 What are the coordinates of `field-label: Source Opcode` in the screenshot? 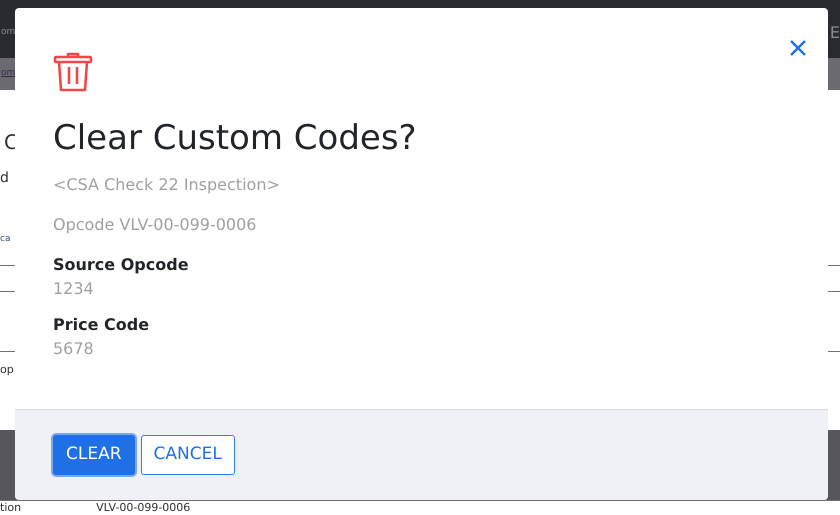 It's located at (121, 265).